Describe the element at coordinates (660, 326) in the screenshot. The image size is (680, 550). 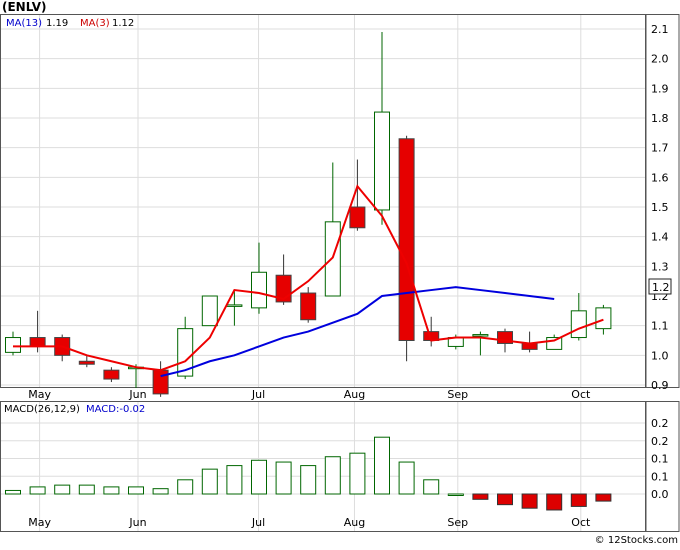
I see `price-y-tick-label: 1.1` at that location.